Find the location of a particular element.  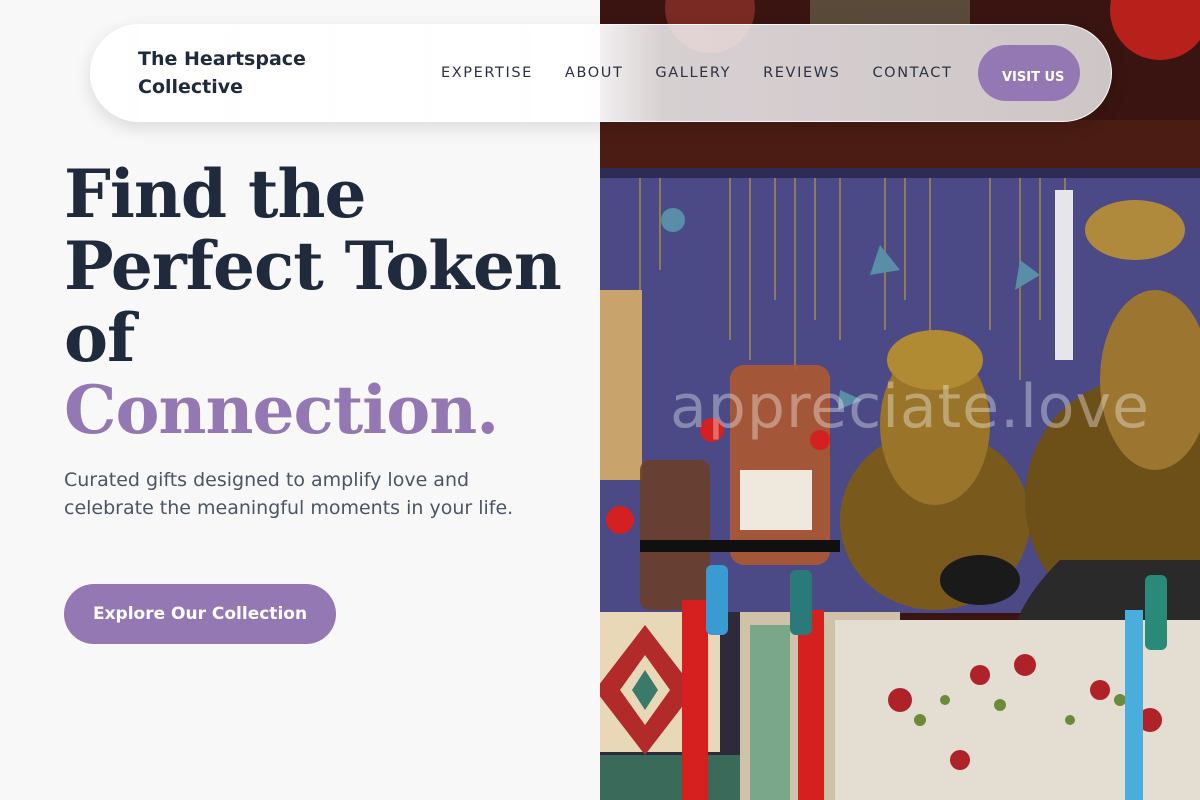

nav-link-expertise: EXPERTISE is located at coordinates (487, 73).